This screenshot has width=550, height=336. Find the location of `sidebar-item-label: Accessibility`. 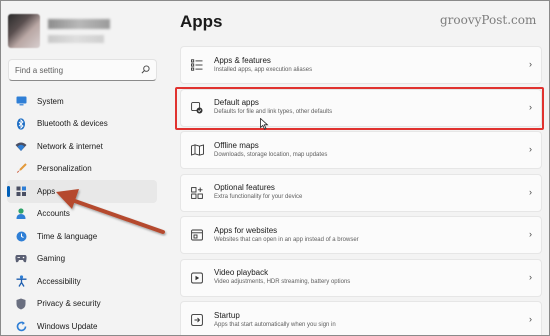

sidebar-item-label: Accessibility is located at coordinates (59, 281).